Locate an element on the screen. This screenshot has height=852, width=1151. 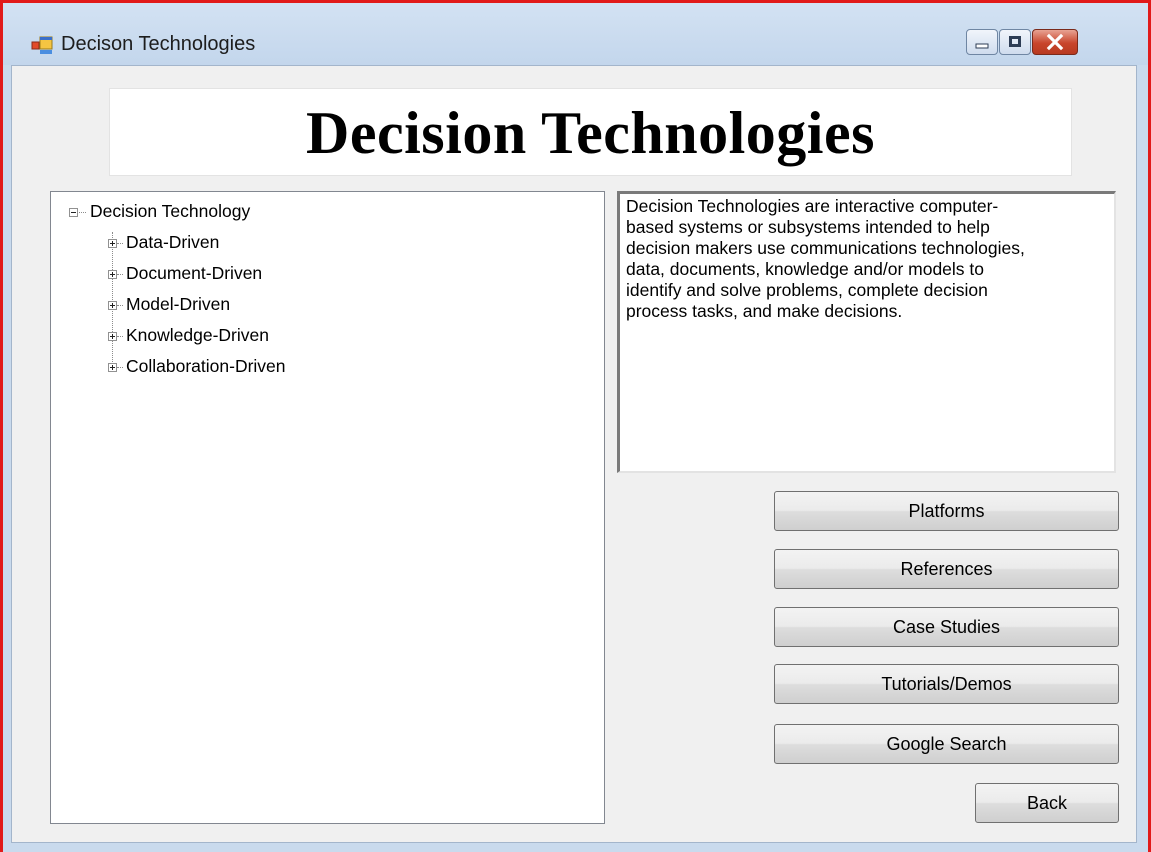
expand-toggle-knowledge-driven is located at coordinates (112, 336).